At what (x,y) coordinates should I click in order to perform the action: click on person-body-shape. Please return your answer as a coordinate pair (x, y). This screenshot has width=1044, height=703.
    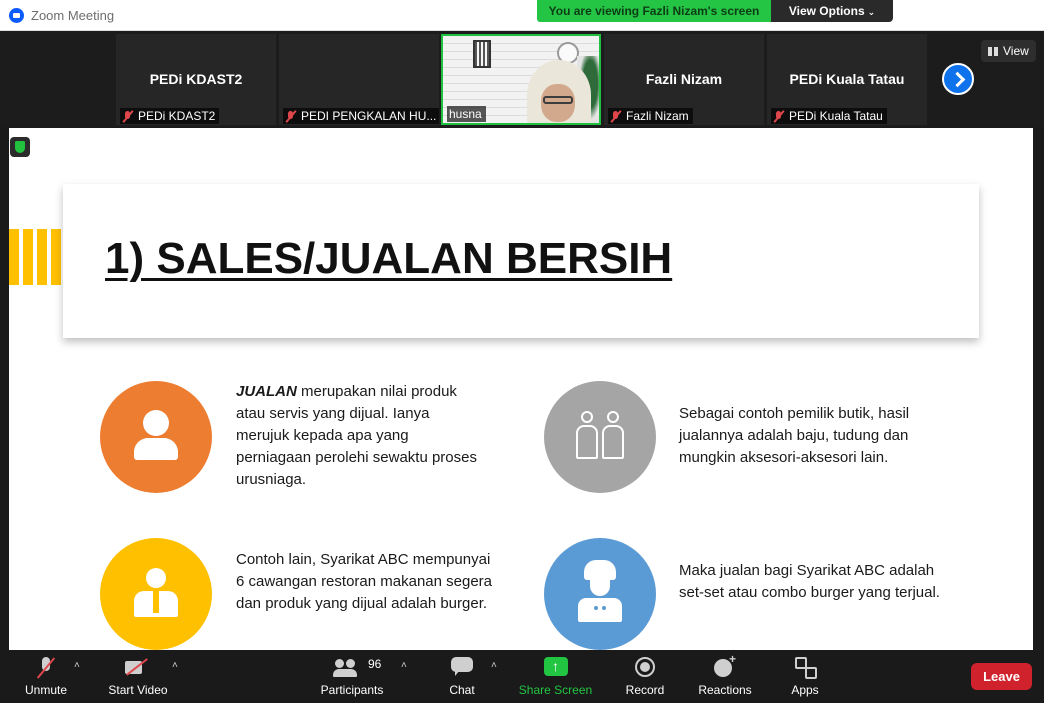
    Looking at the image, I should click on (156, 449).